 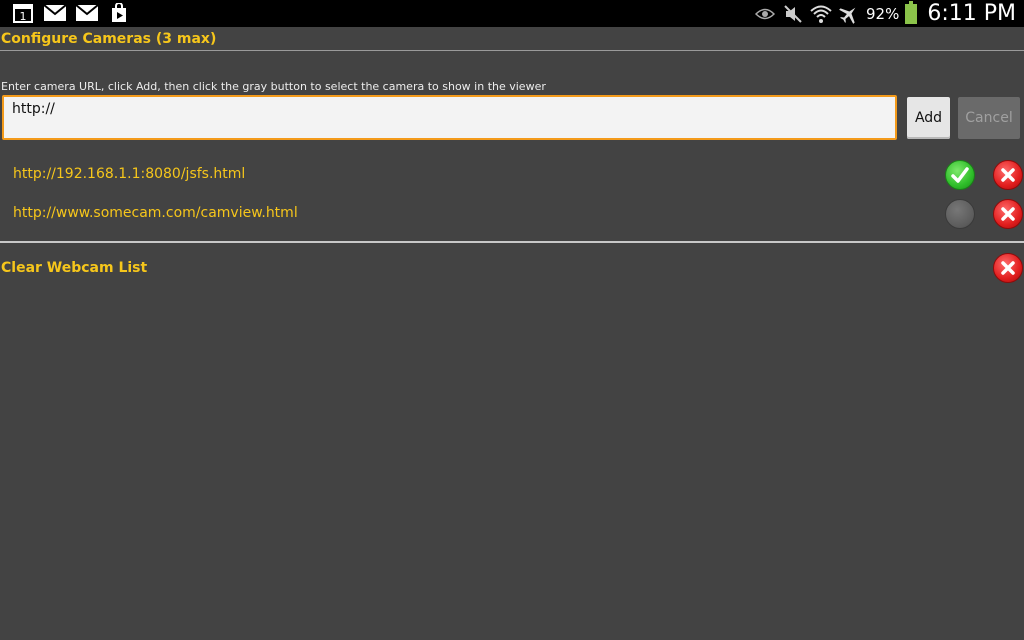 What do you see at coordinates (512, 50) in the screenshot?
I see `header-divider` at bounding box center [512, 50].